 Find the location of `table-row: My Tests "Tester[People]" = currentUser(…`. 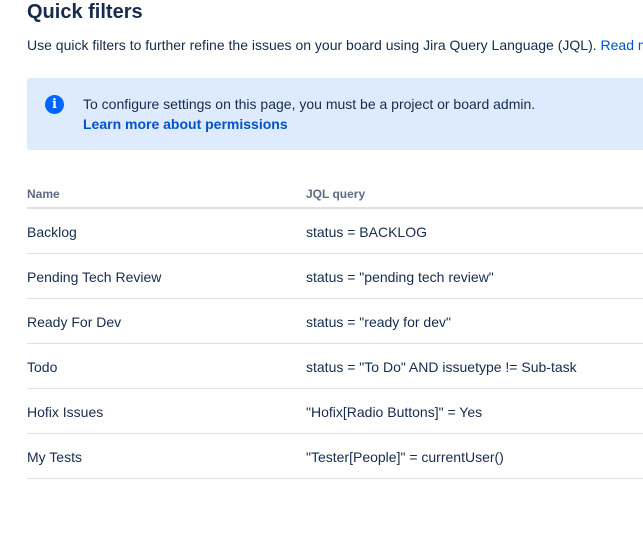

table-row: My Tests "Tester[People]" = currentUser(… is located at coordinates (335, 456).